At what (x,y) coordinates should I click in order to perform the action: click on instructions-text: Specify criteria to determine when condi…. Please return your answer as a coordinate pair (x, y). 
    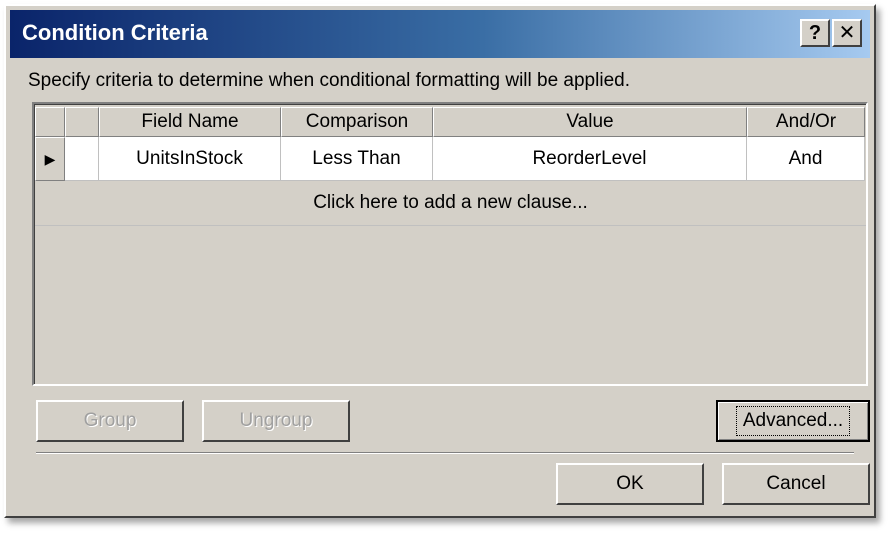
    Looking at the image, I should click on (329, 80).